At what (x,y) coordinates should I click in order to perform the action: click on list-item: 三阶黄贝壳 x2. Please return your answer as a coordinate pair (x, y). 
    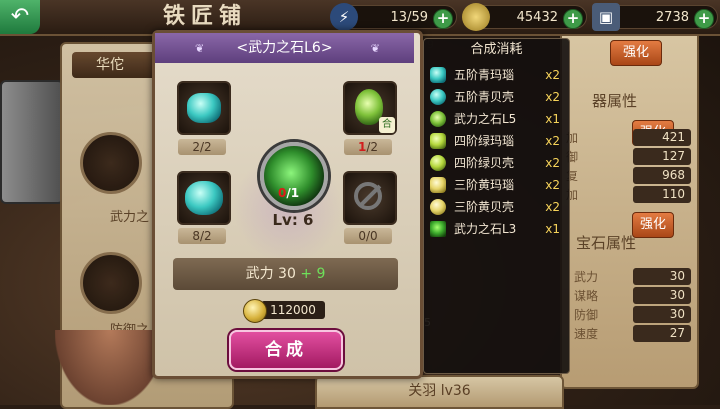
    Looking at the image, I should click on (497, 207).